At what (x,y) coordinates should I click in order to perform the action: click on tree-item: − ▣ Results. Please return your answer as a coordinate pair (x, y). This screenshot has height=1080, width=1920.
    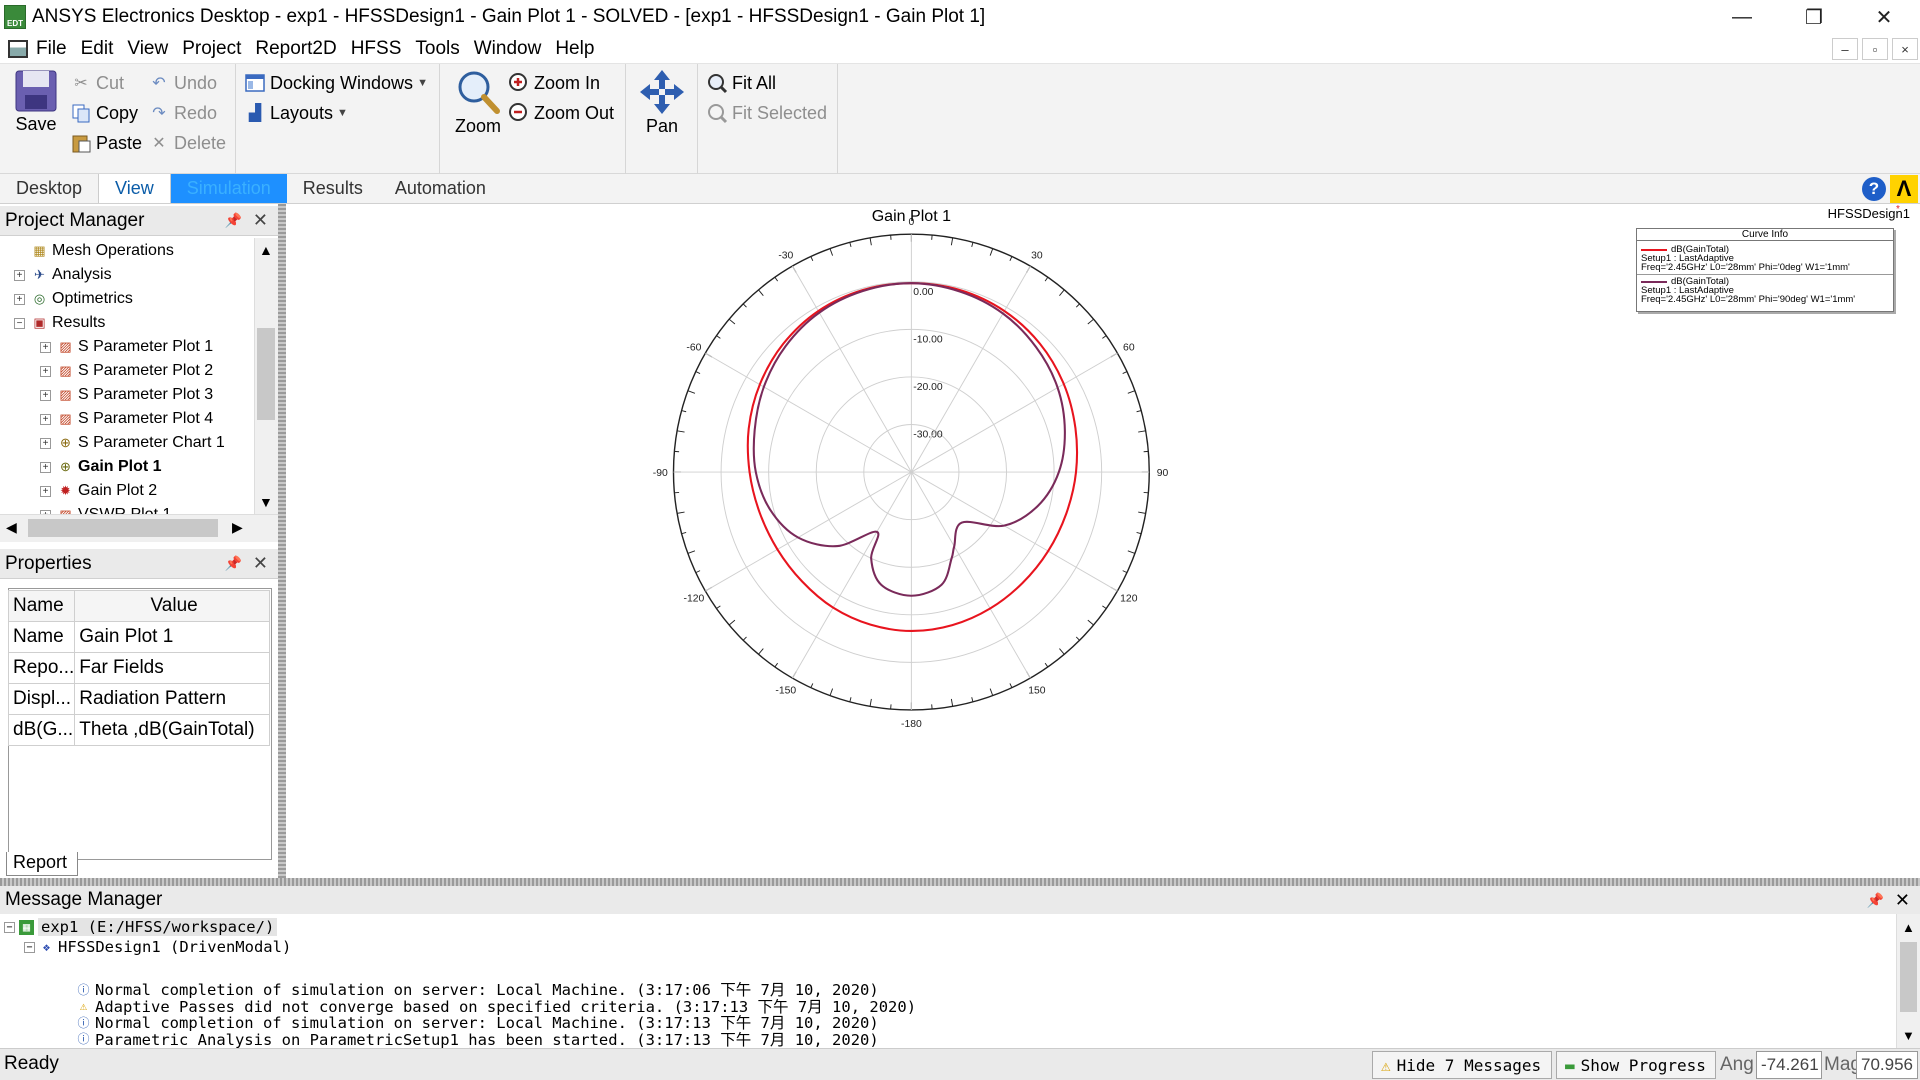
    Looking at the image, I should click on (59, 323).